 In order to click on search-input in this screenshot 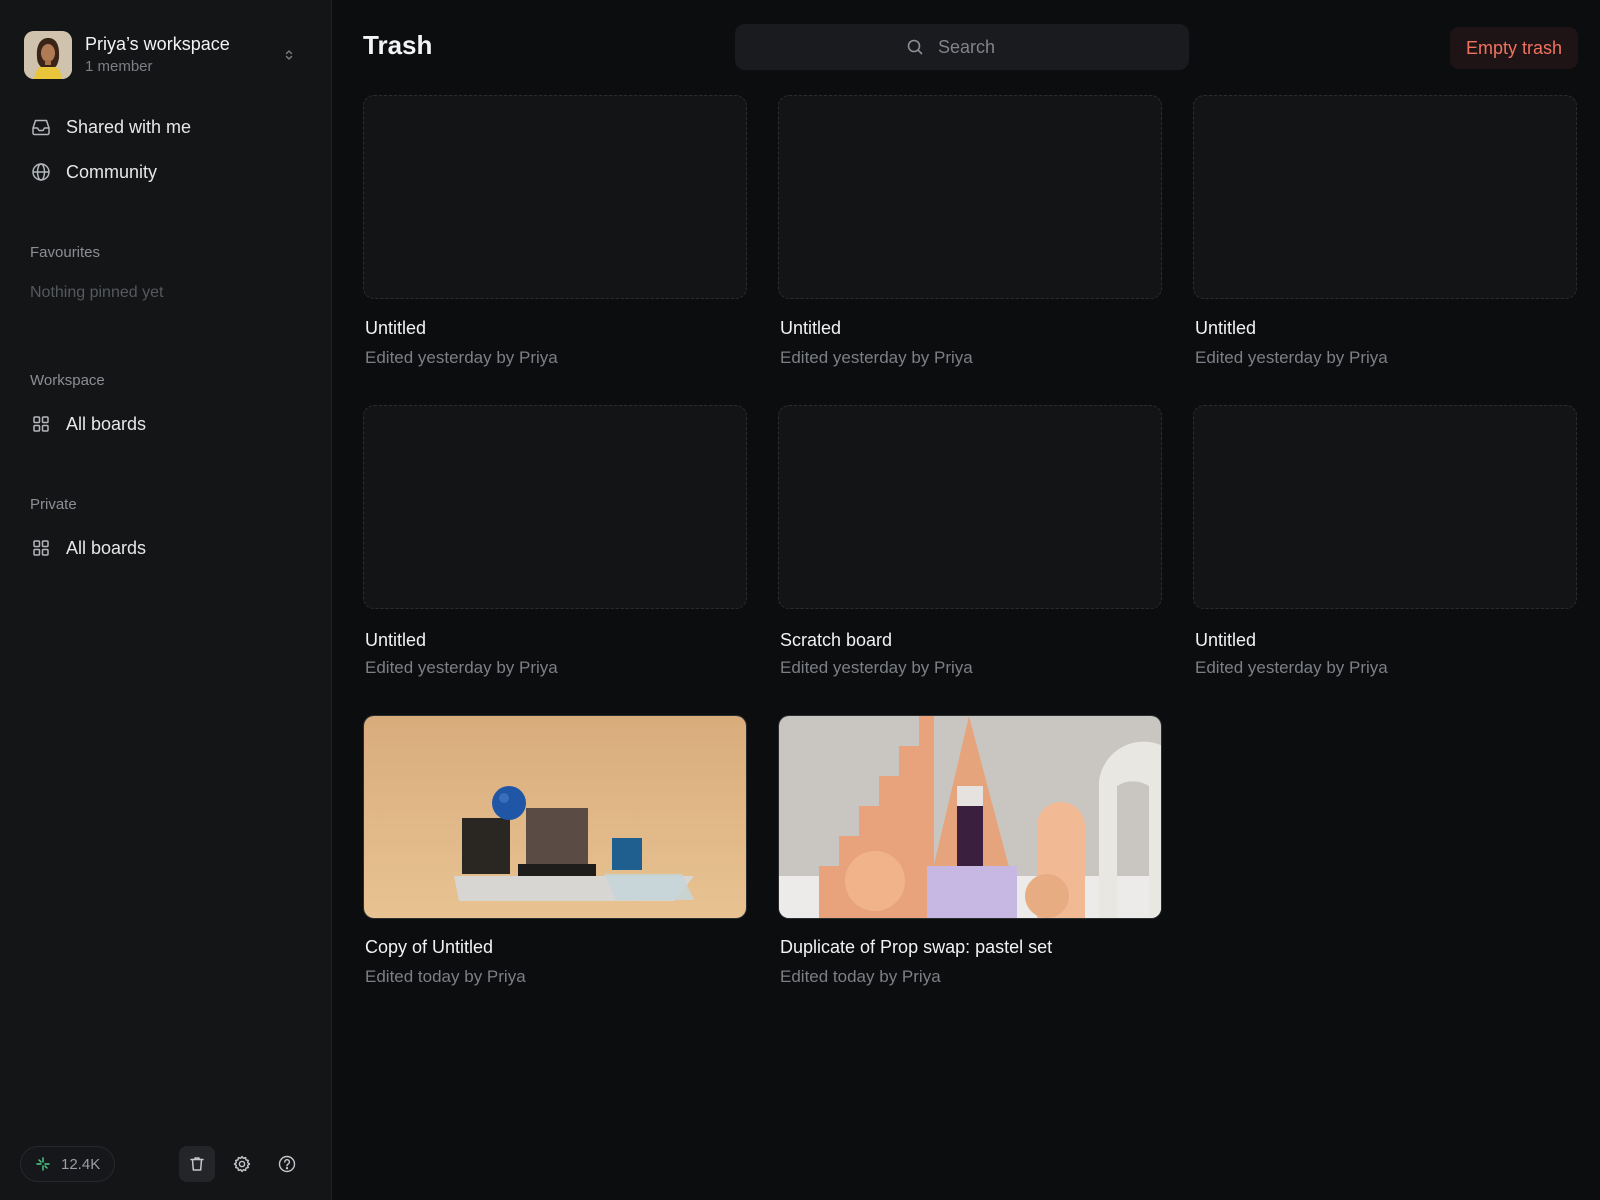, I will do `click(978, 47)`.